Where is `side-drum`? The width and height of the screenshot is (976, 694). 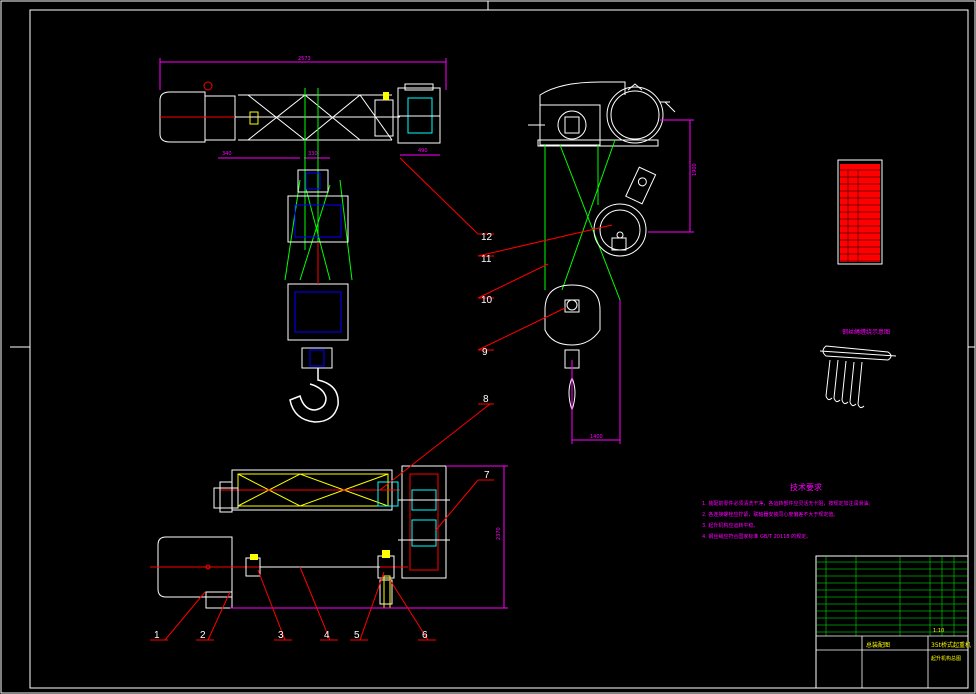 side-drum is located at coordinates (635, 115).